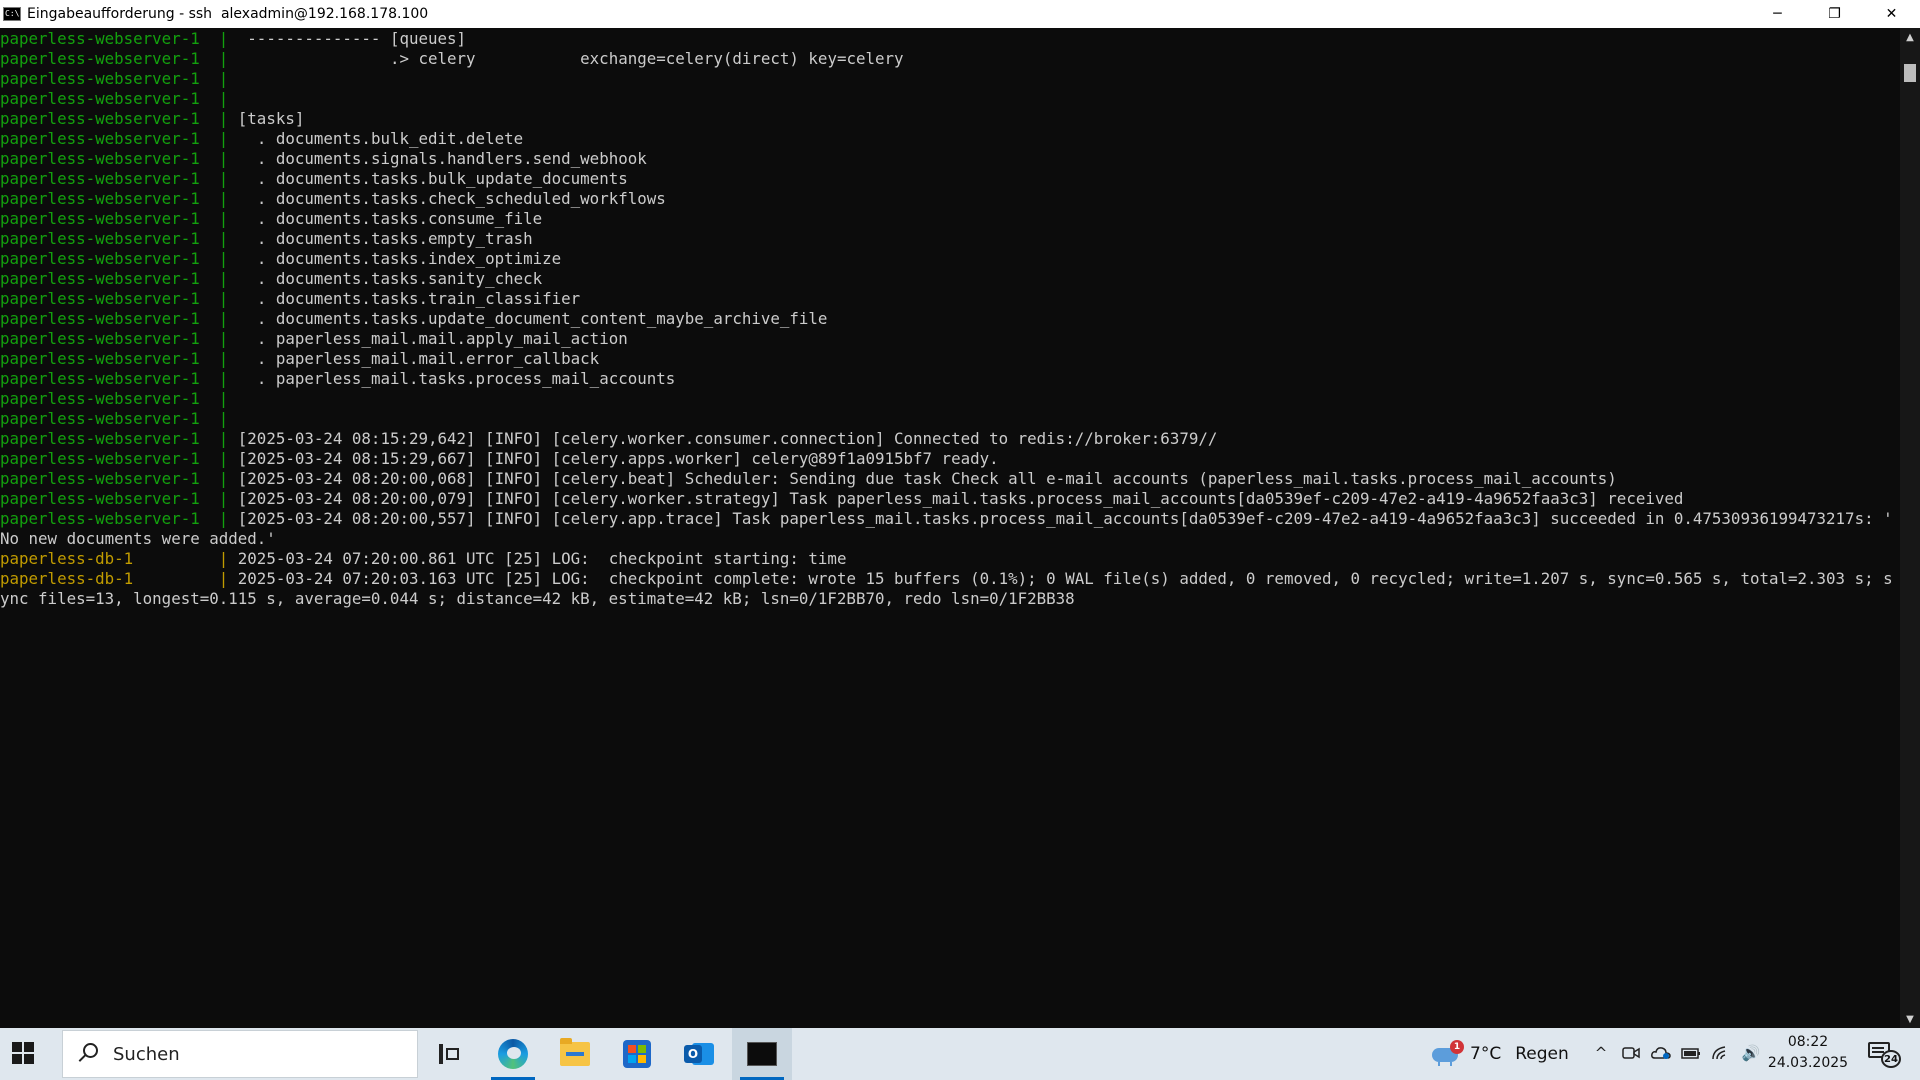 The image size is (1920, 1080). What do you see at coordinates (399, 218) in the screenshot?
I see `log-text: . documents.tasks.consume_file` at bounding box center [399, 218].